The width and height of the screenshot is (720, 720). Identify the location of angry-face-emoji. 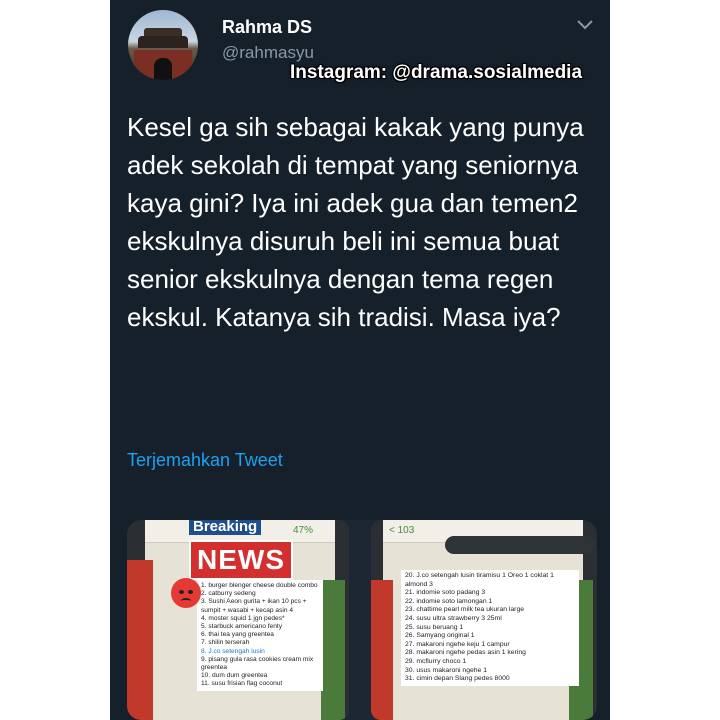
(186, 593).